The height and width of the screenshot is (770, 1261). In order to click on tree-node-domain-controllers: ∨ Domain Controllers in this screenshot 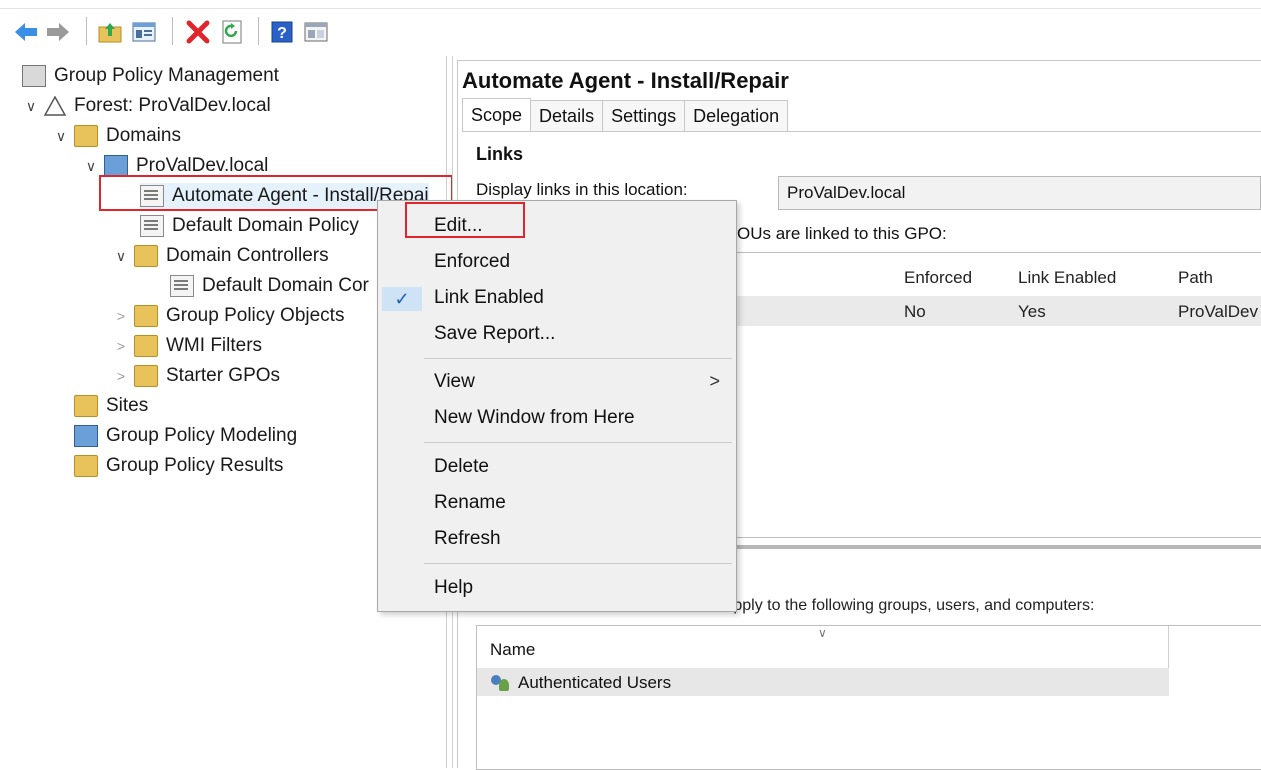, I will do `click(220, 256)`.